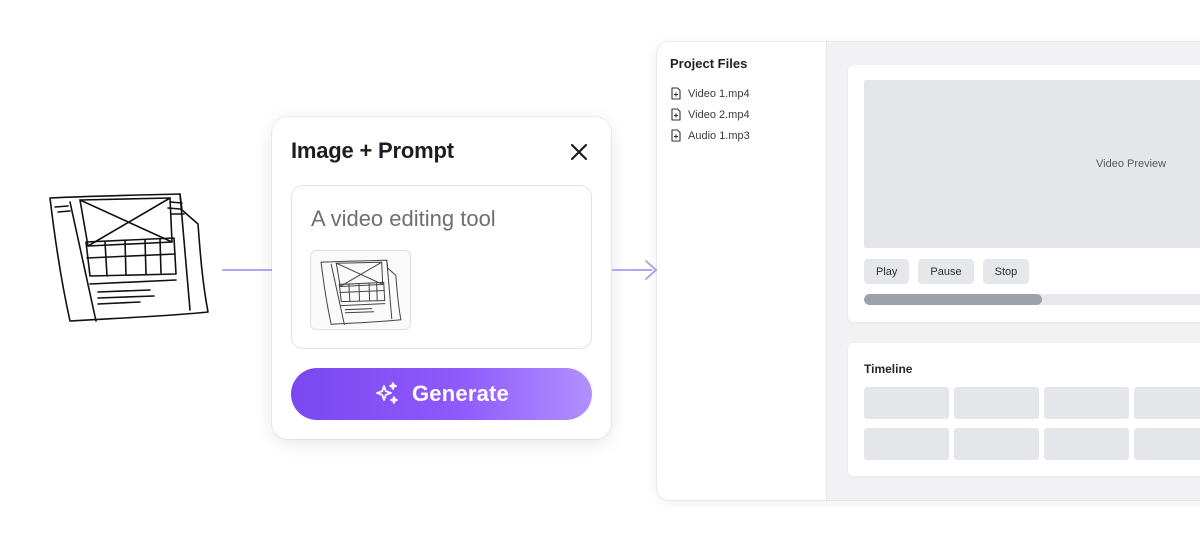  I want to click on video-preview-panel: Video Preview Play Pause Stop, so click(1024, 193).